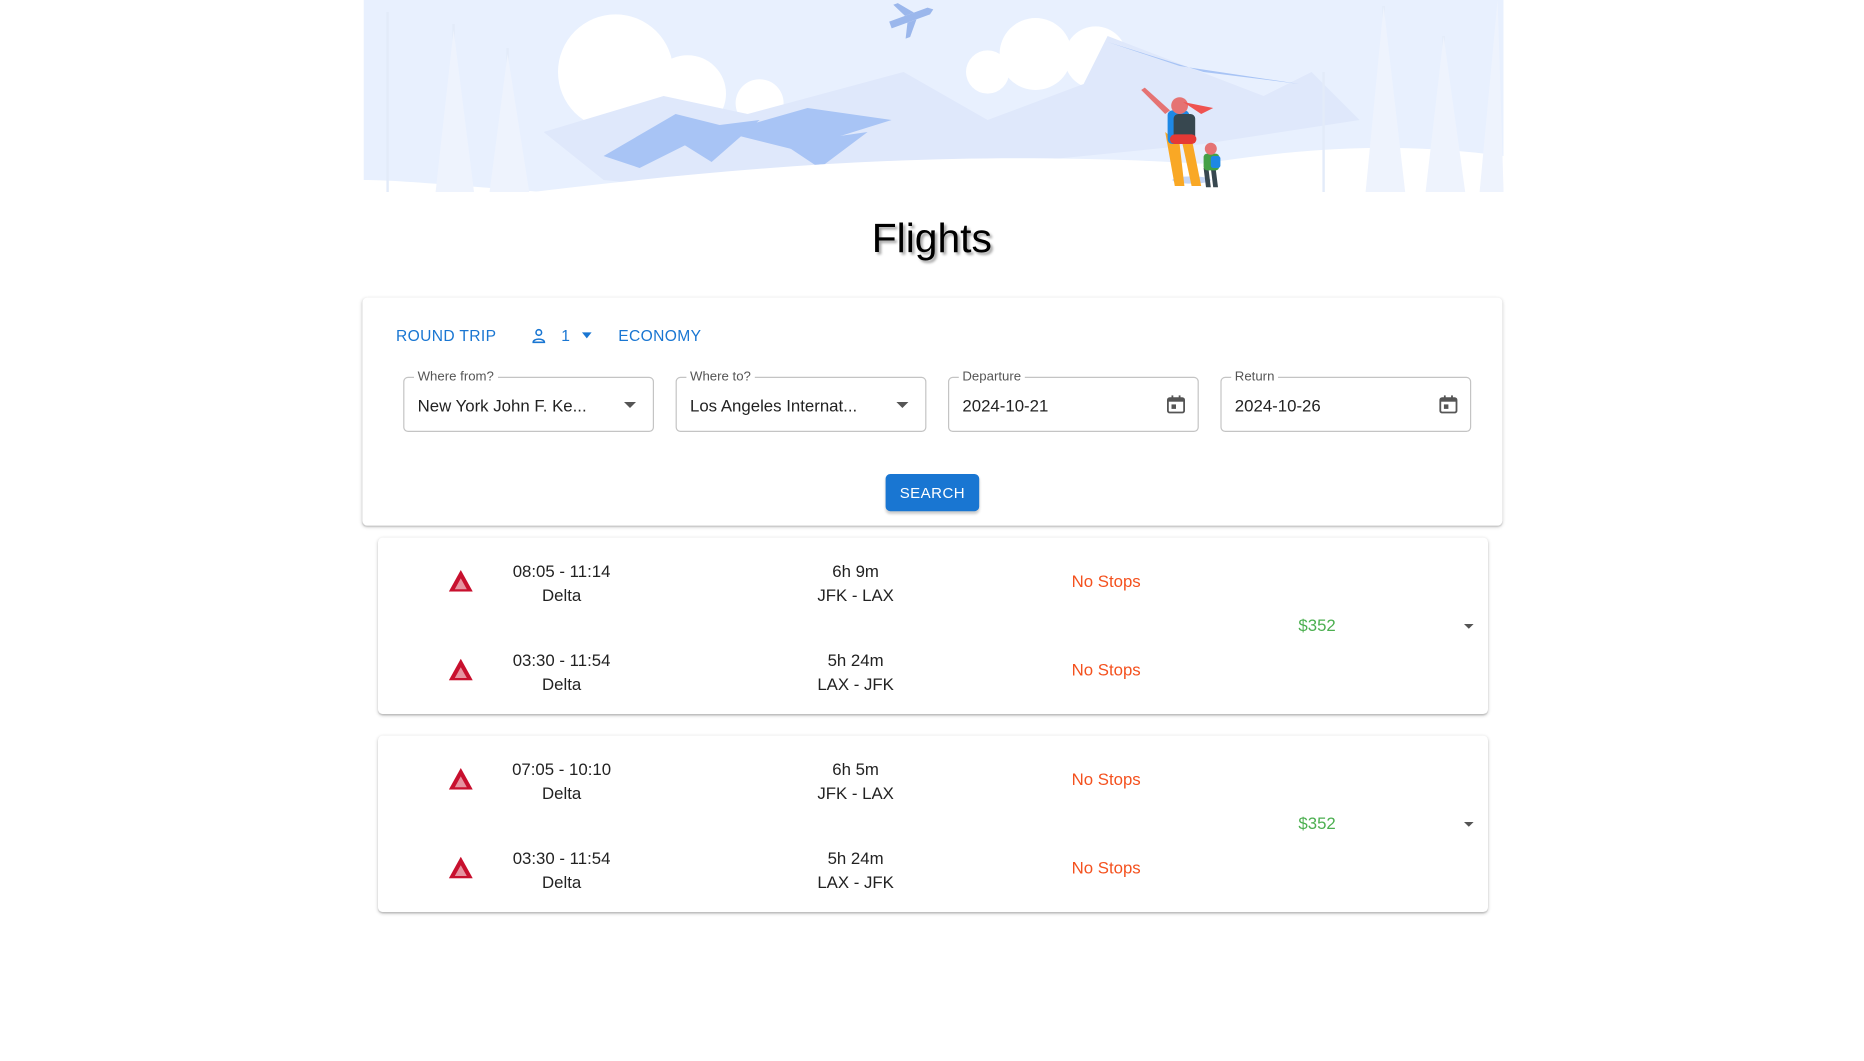  I want to click on cabin-class-selector: Economy, so click(659, 335).